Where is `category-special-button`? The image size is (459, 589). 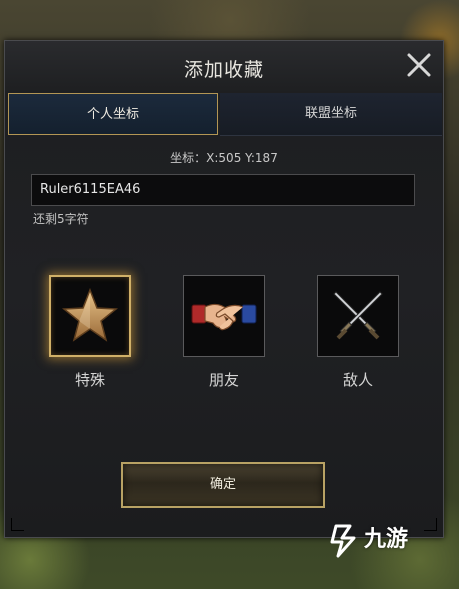
category-special-button is located at coordinates (90, 316).